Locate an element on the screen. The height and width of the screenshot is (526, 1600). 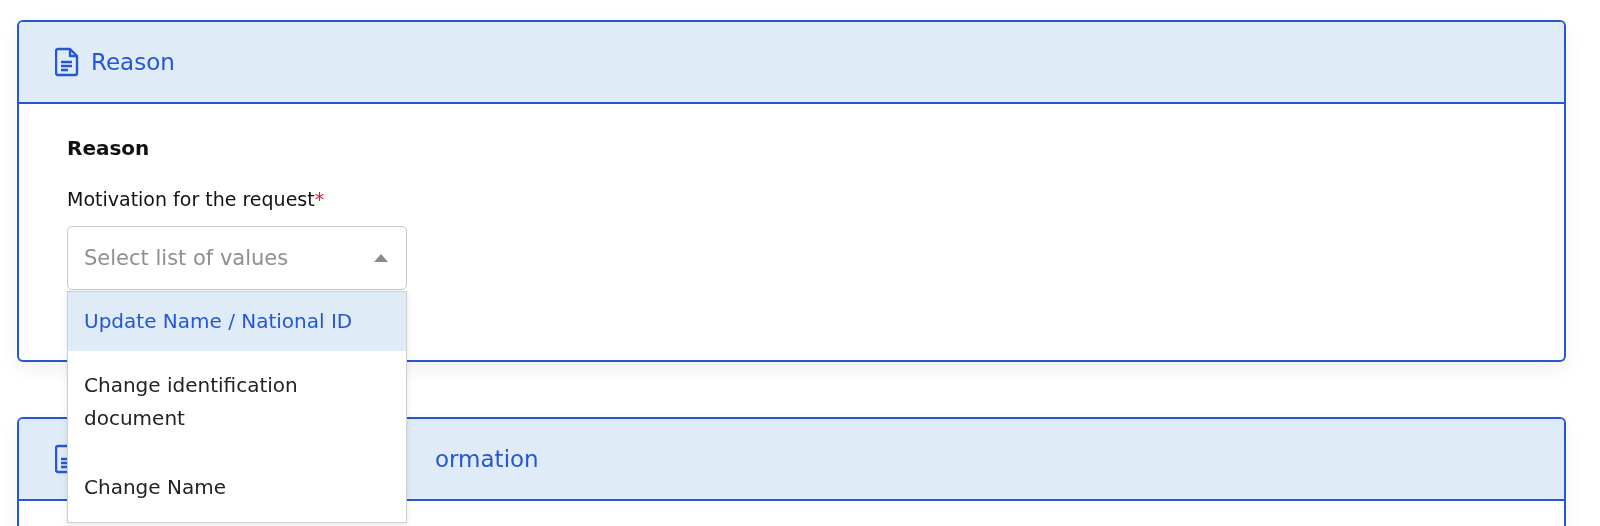
panel-title: ormation is located at coordinates (487, 459).